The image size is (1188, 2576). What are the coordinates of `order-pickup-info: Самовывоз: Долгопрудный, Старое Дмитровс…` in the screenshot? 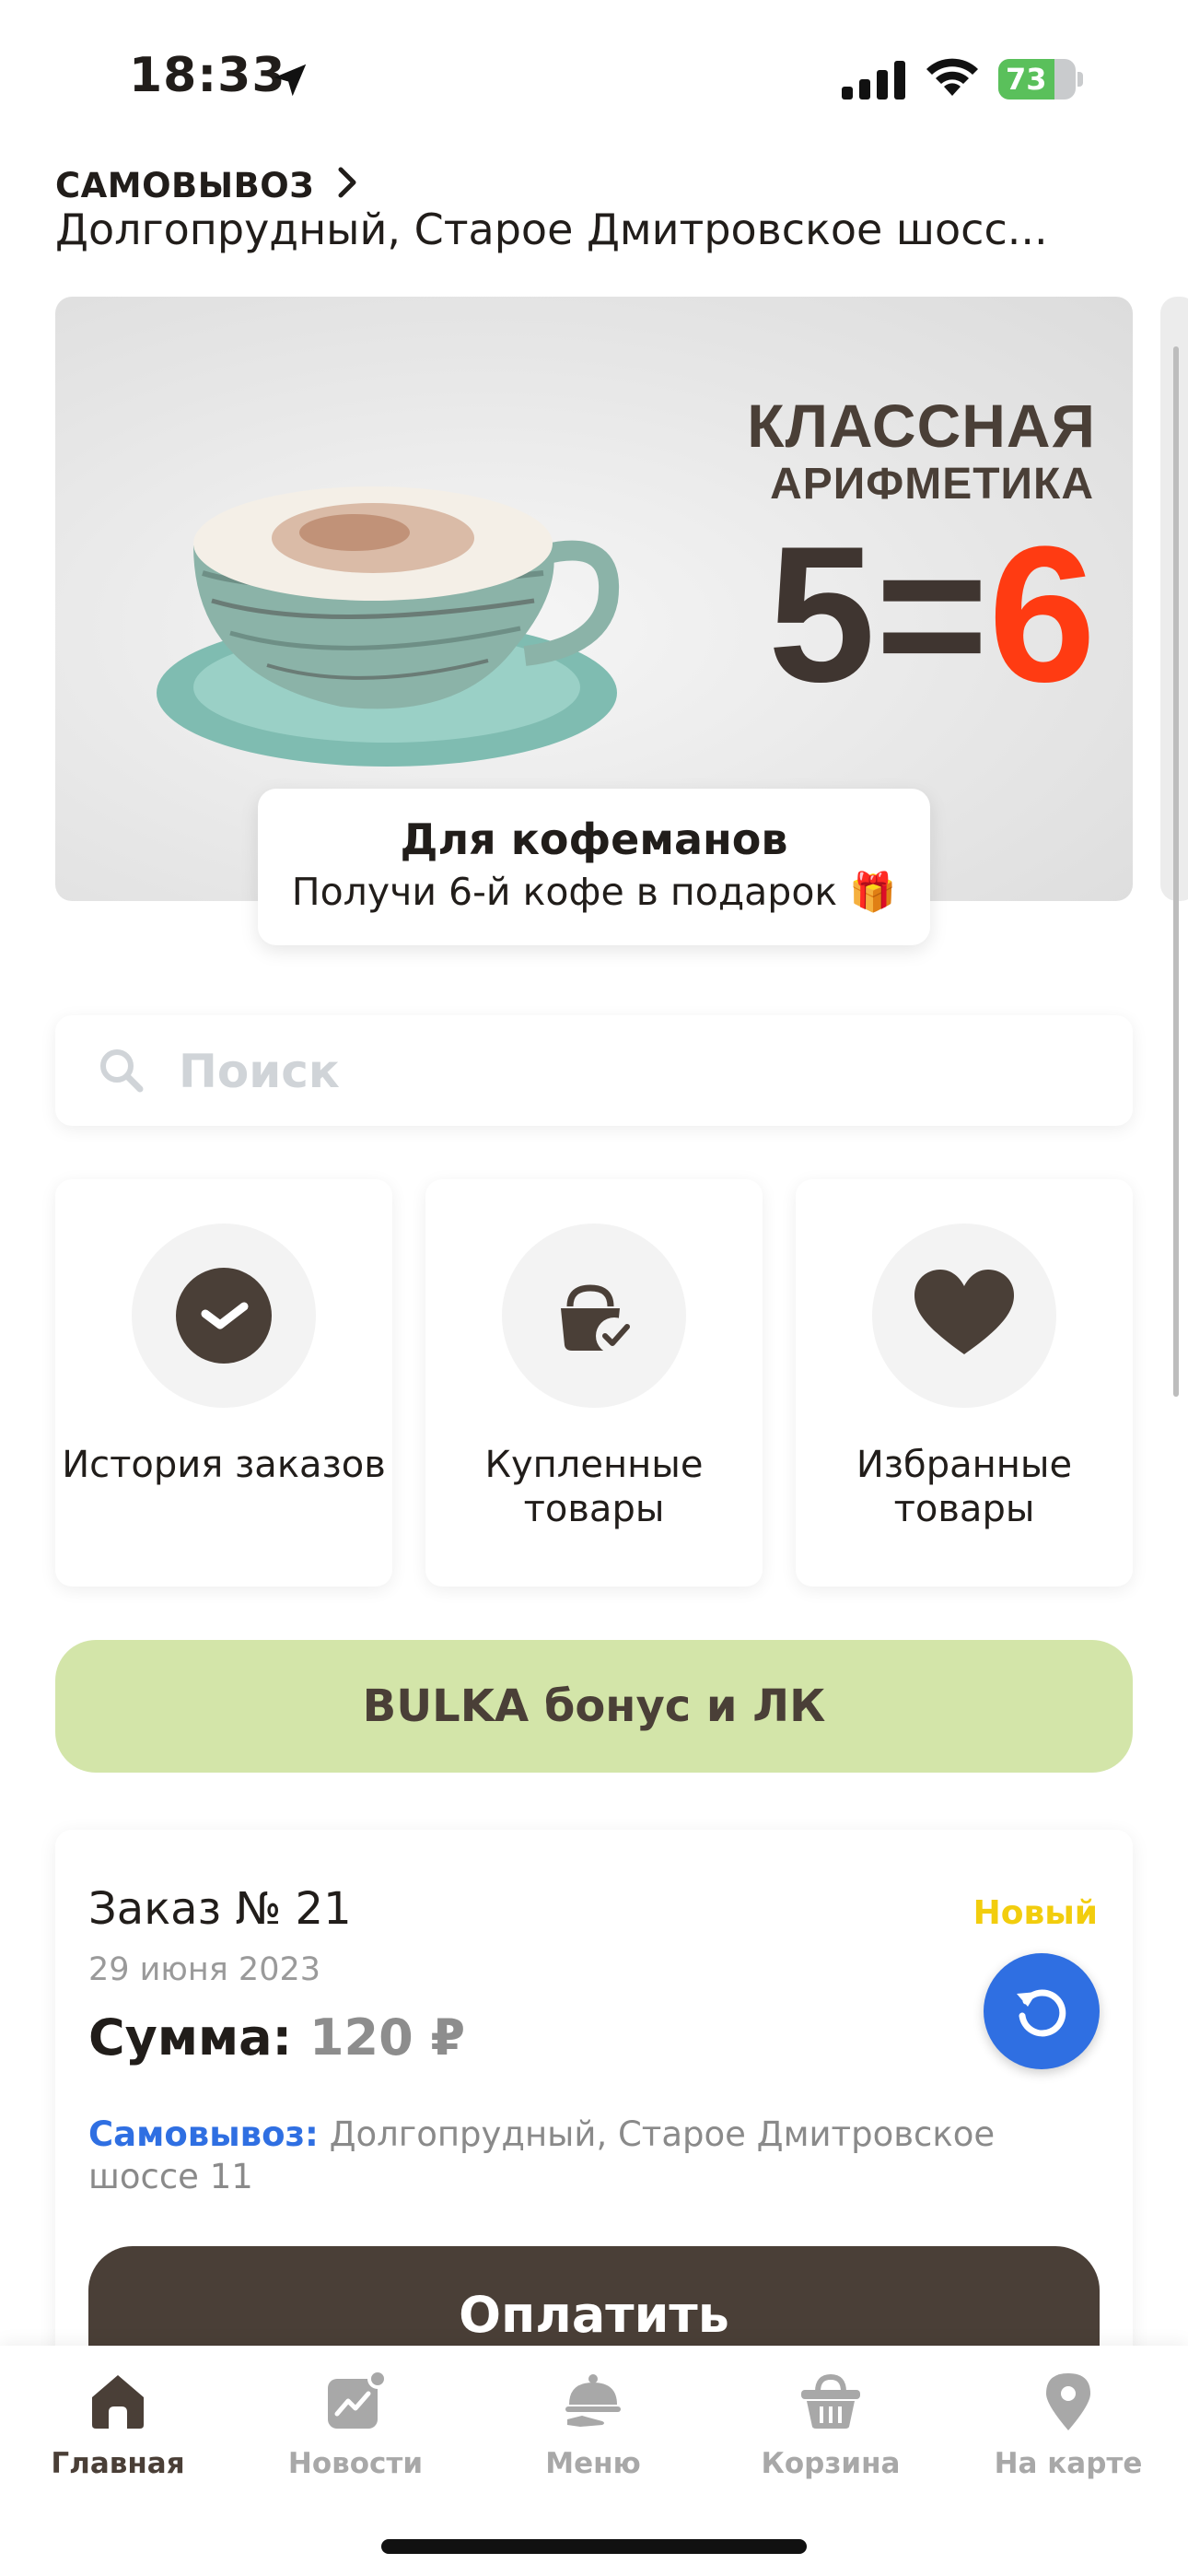 It's located at (585, 2155).